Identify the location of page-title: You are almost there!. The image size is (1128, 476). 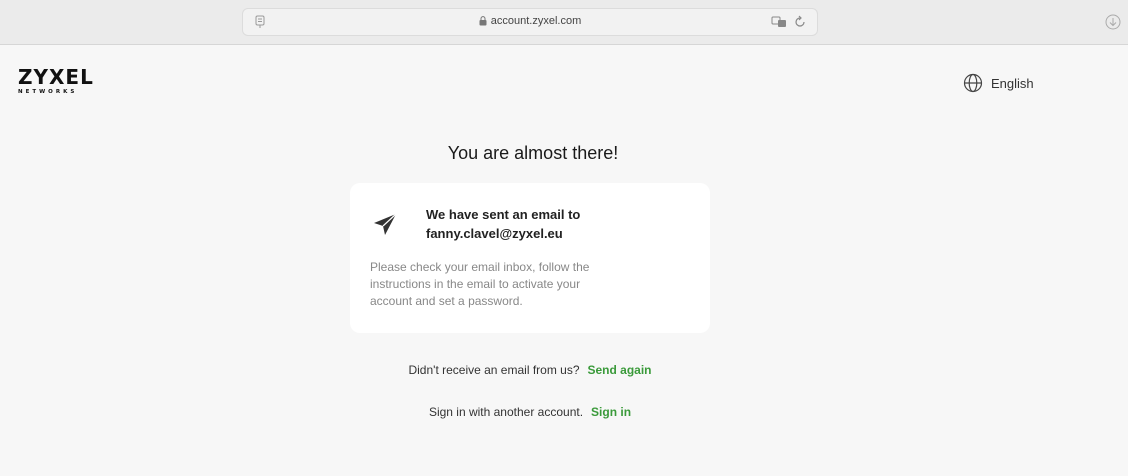
(533, 153).